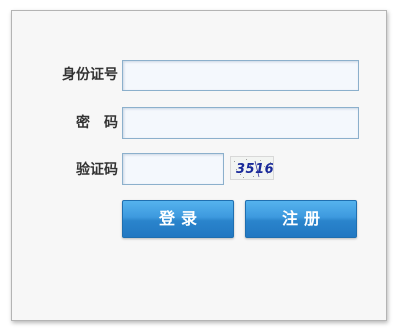 The height and width of the screenshot is (332, 402). I want to click on captcha-image: 3516, so click(252, 168).